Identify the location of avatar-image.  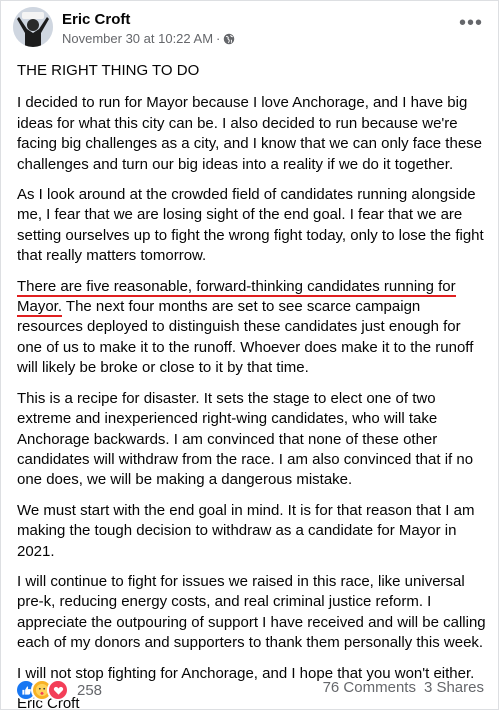
(33, 27).